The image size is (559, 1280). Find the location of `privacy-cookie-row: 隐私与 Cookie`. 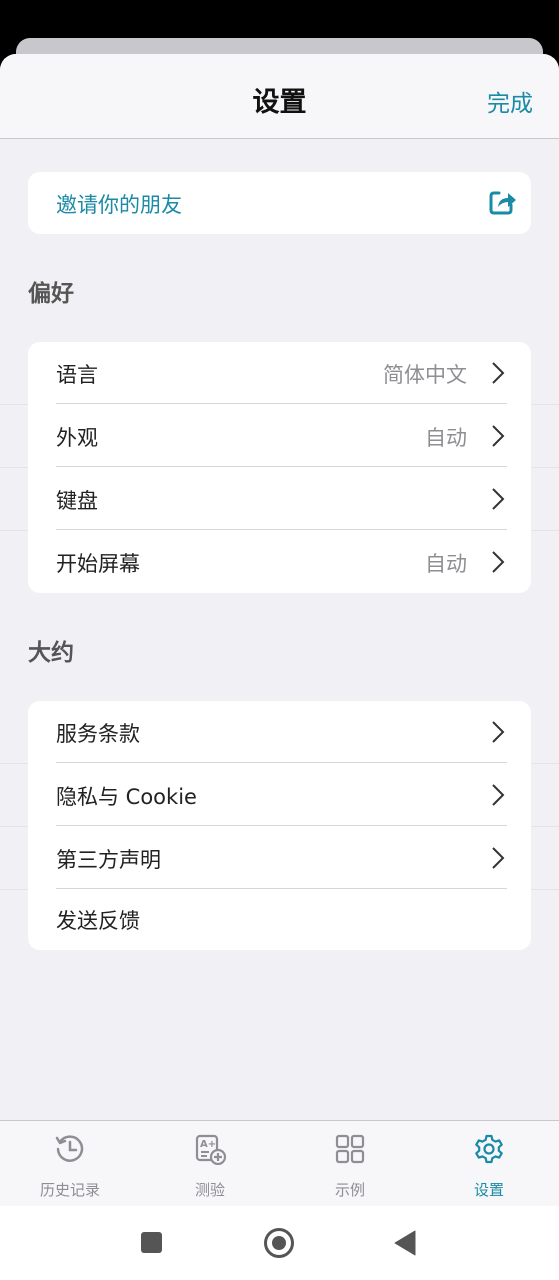

privacy-cookie-row: 隐私与 Cookie is located at coordinates (279, 795).